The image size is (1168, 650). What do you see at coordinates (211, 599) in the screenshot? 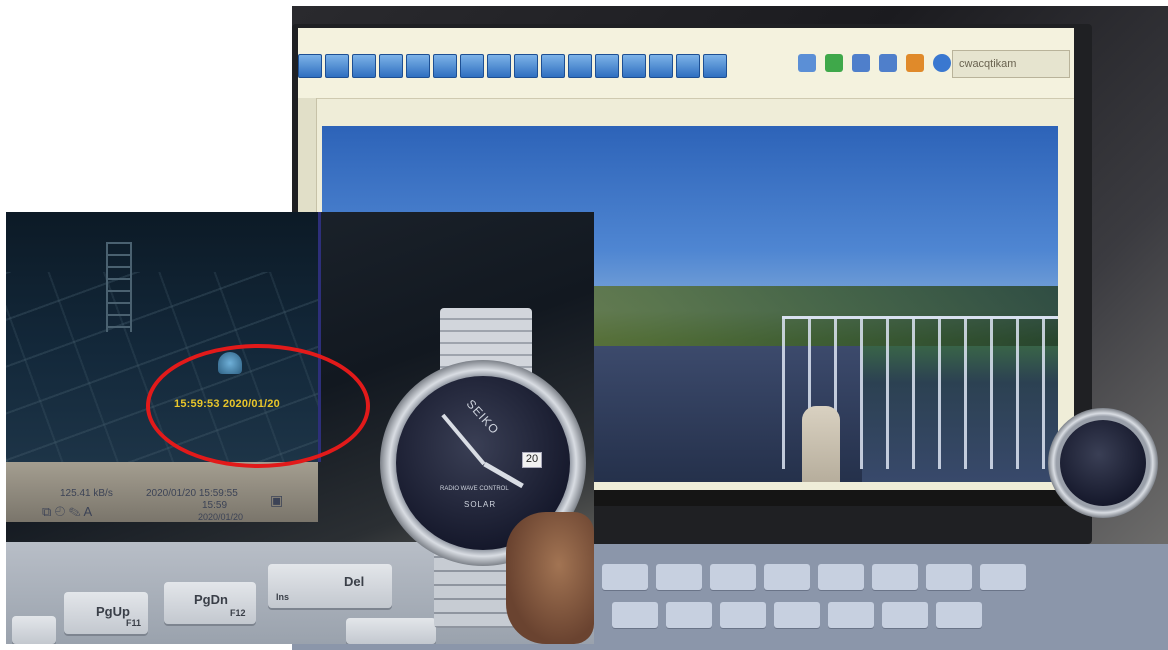
I see `key-pgdn-label: PgDn` at bounding box center [211, 599].